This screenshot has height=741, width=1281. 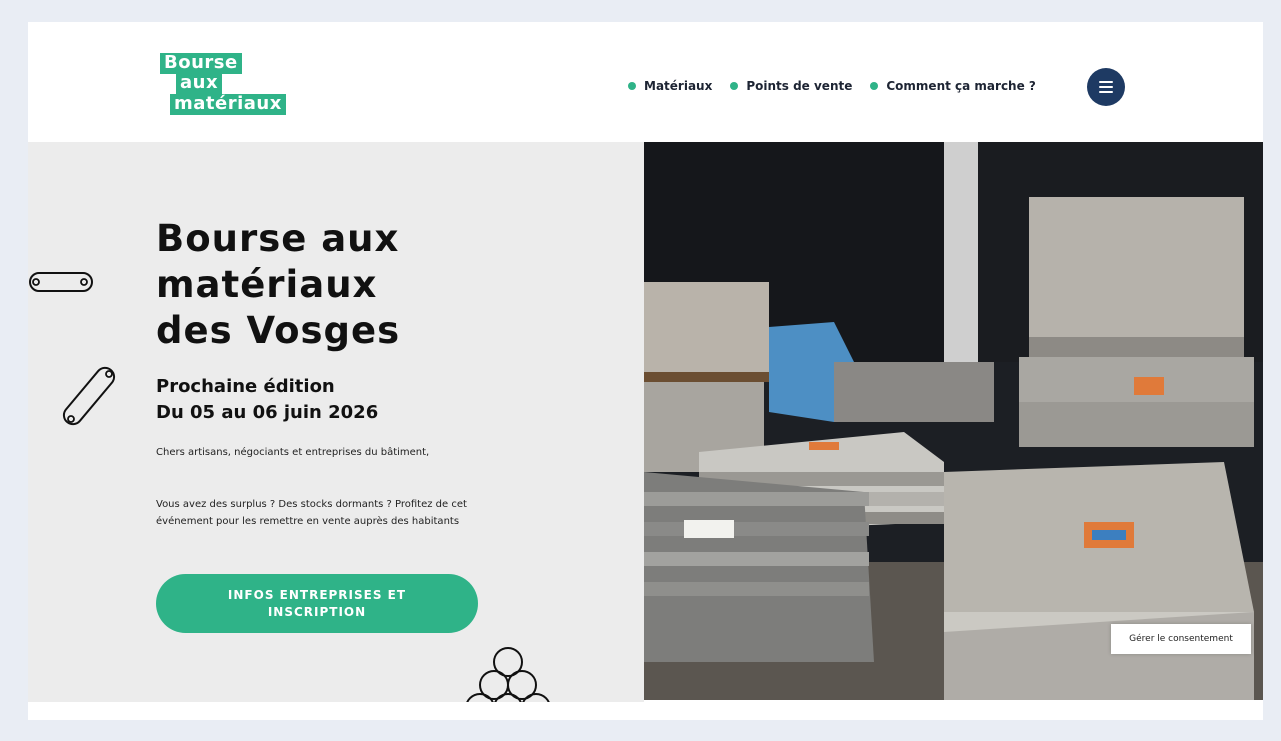 What do you see at coordinates (508, 674) in the screenshot?
I see `stacked-pipes-icon` at bounding box center [508, 674].